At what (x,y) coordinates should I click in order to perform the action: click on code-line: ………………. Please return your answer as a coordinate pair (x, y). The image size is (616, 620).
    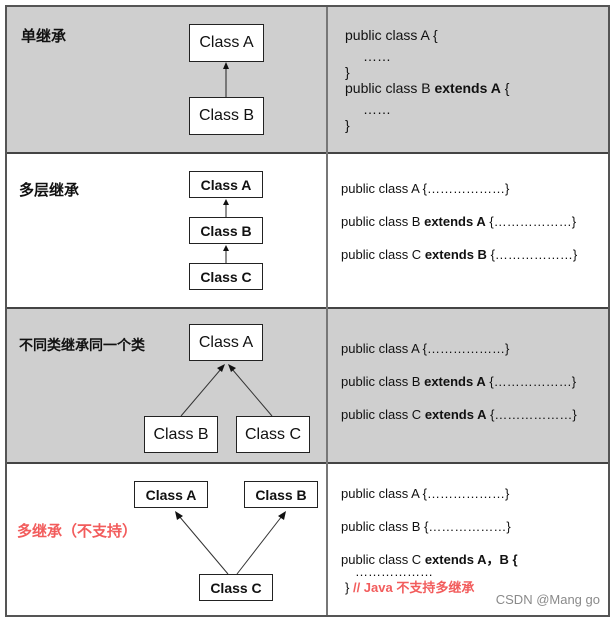
    Looking at the image, I should click on (394, 571).